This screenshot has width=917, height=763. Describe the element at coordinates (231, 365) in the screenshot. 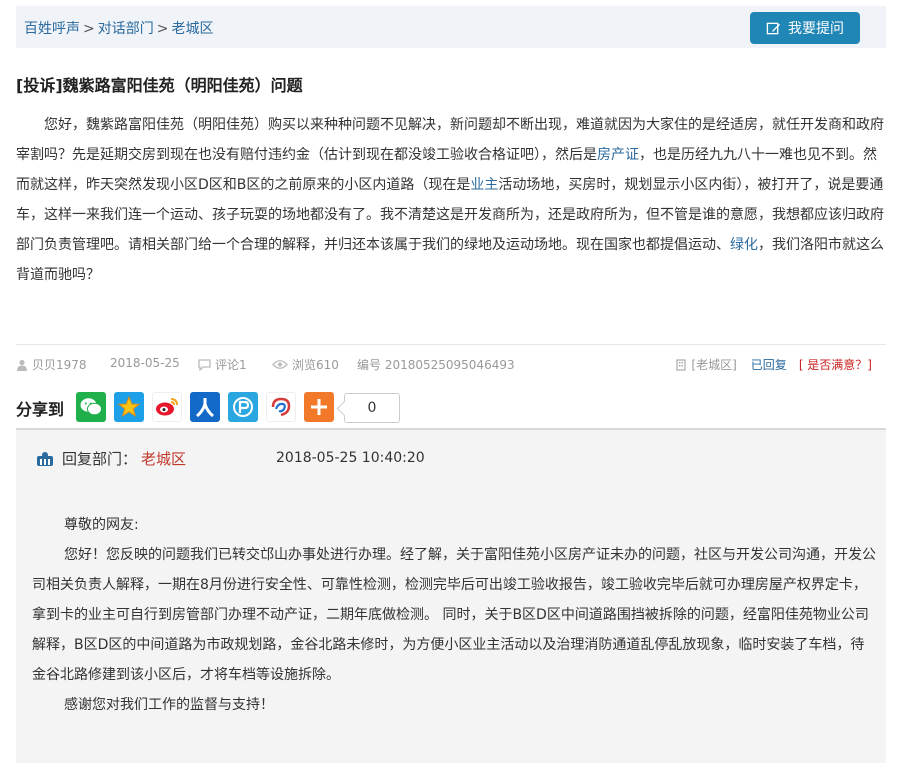

I see `comments-count: 评论1` at that location.